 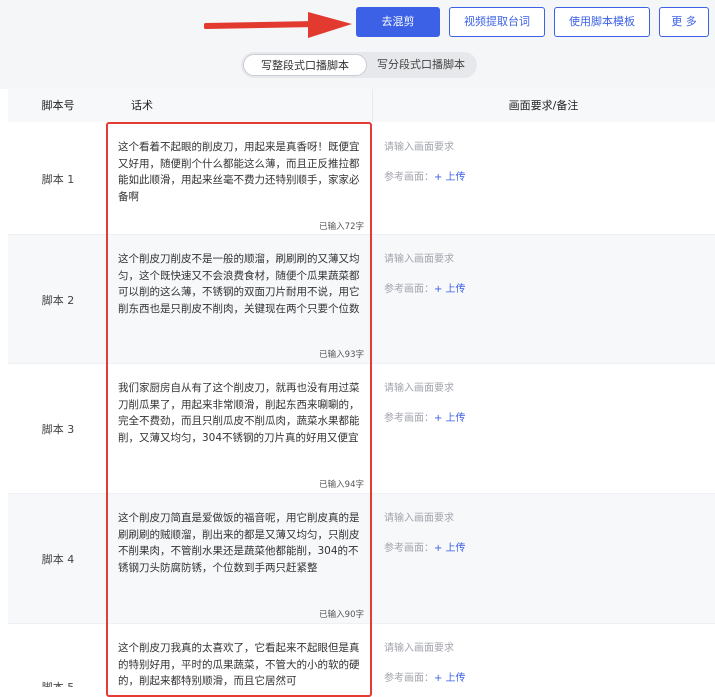 What do you see at coordinates (278, 25) in the screenshot?
I see `arrow-annotation-icon` at bounding box center [278, 25].